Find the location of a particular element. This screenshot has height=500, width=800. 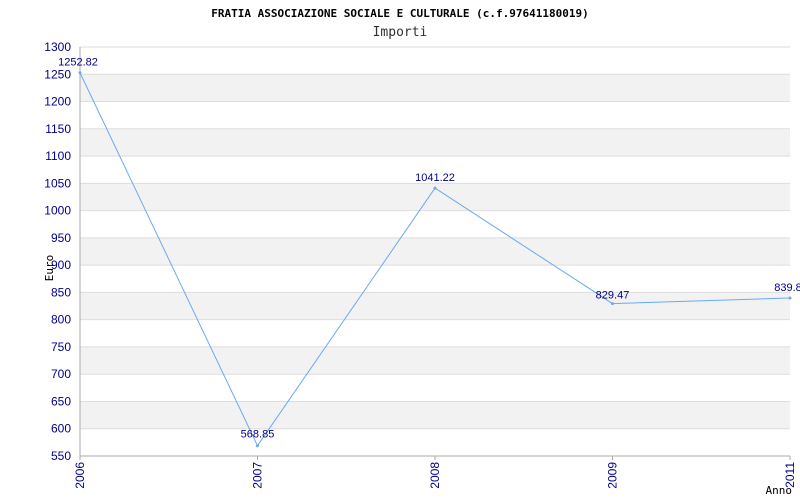

y-tick-label: 1150 is located at coordinates (58, 129).